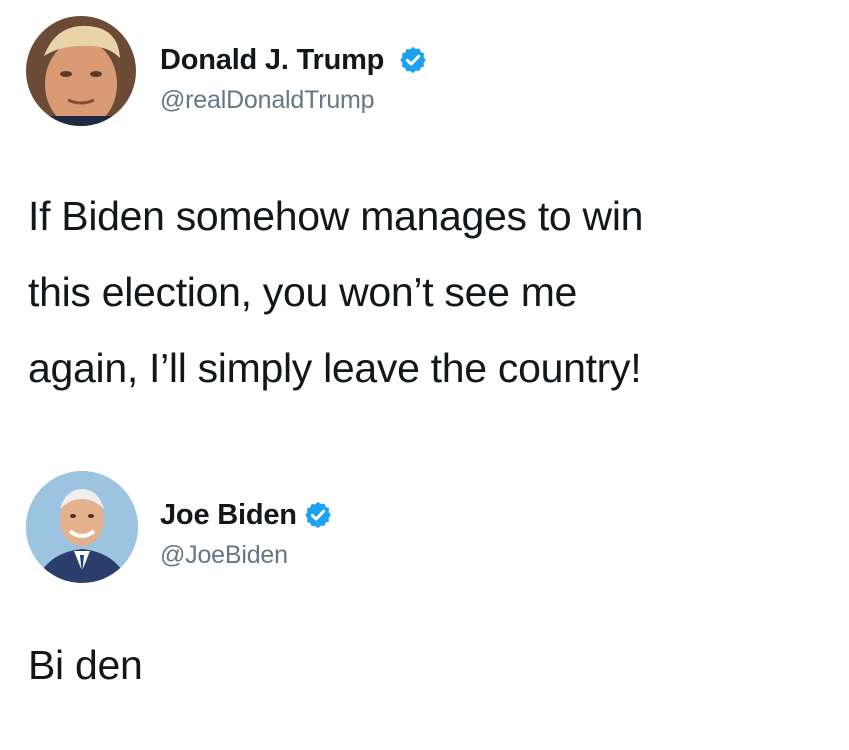 The width and height of the screenshot is (849, 750). What do you see at coordinates (428, 665) in the screenshot?
I see `tweet-text: Bi den` at bounding box center [428, 665].